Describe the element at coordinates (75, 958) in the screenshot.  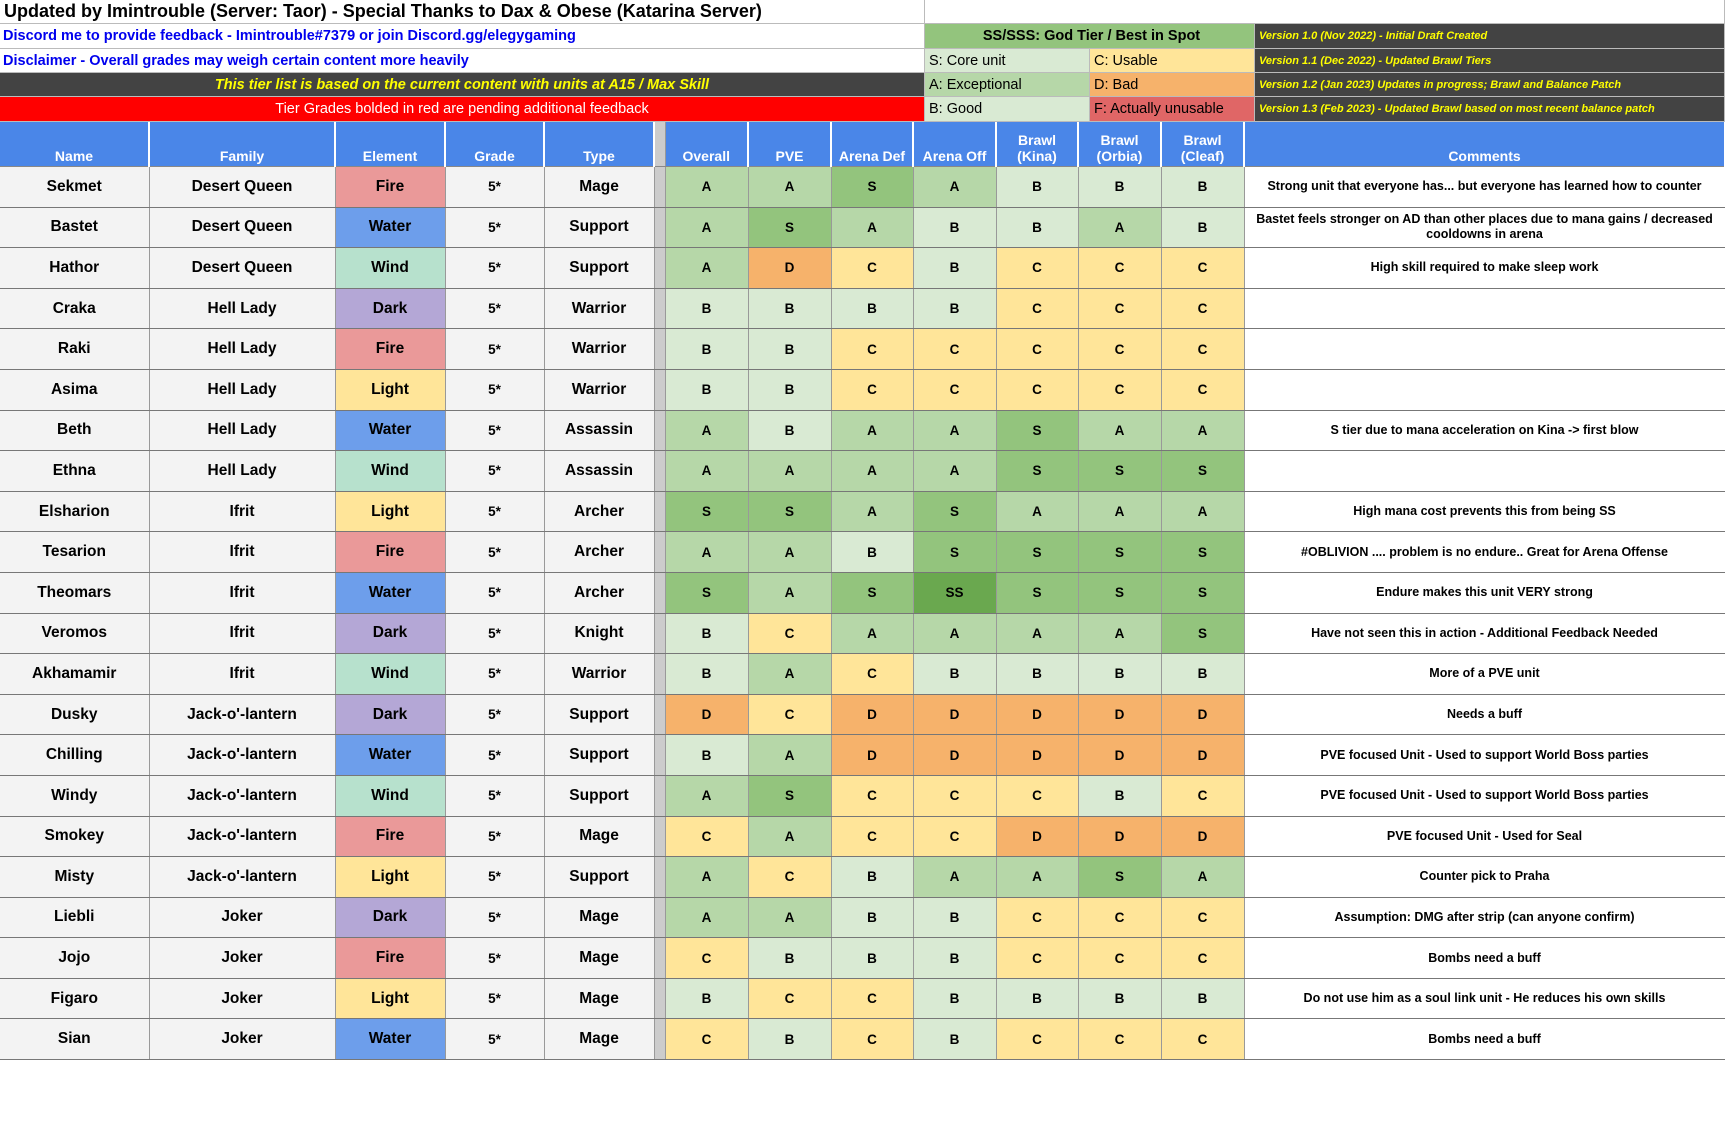
I see `unit-name-cell: Jojo` at that location.